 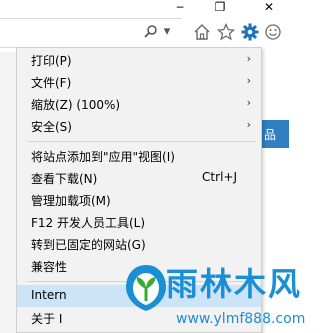 I want to click on minimize-icon: ─, so click(x=180, y=7).